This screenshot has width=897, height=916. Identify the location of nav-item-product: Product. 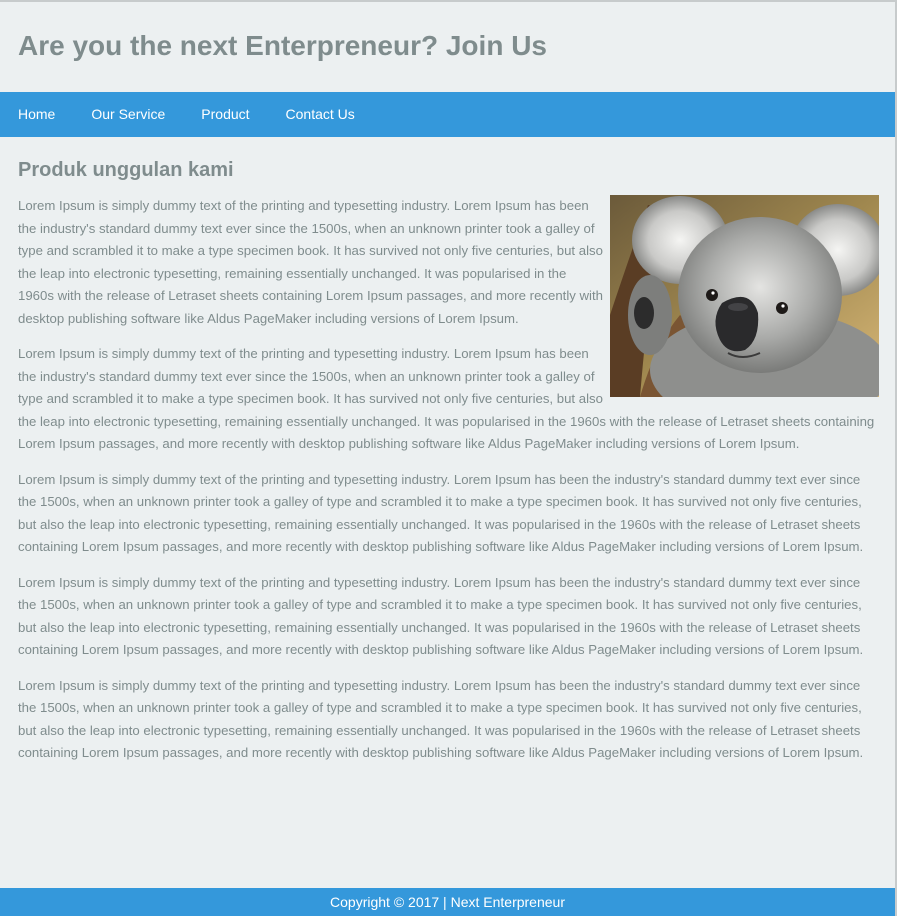
(225, 114).